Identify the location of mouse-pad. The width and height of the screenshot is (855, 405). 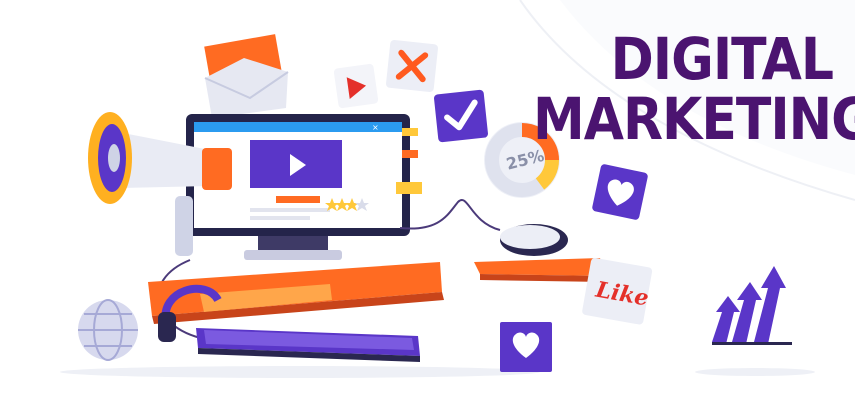
(540, 267).